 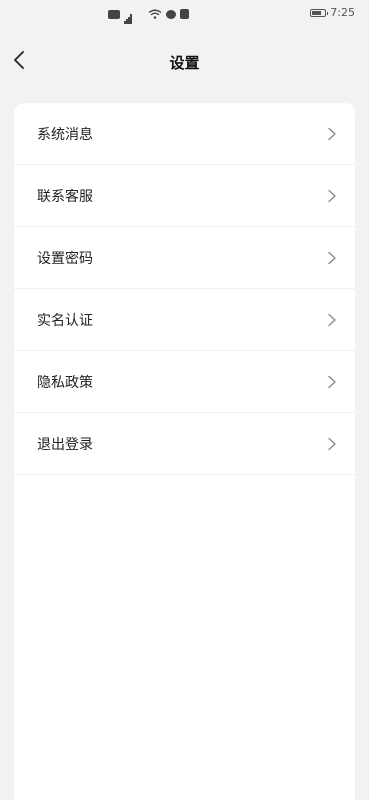 What do you see at coordinates (342, 12) in the screenshot?
I see `status-time: 7:25` at bounding box center [342, 12].